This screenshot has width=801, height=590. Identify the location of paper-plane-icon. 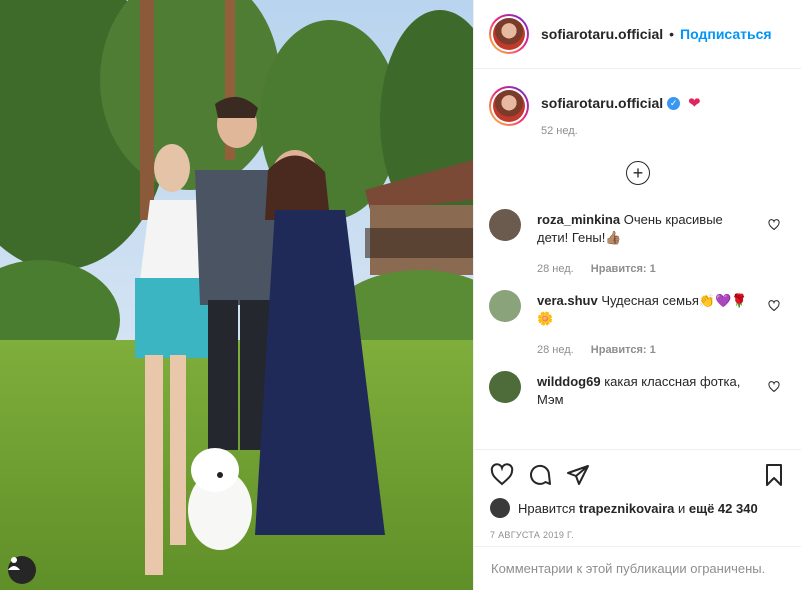
(578, 475).